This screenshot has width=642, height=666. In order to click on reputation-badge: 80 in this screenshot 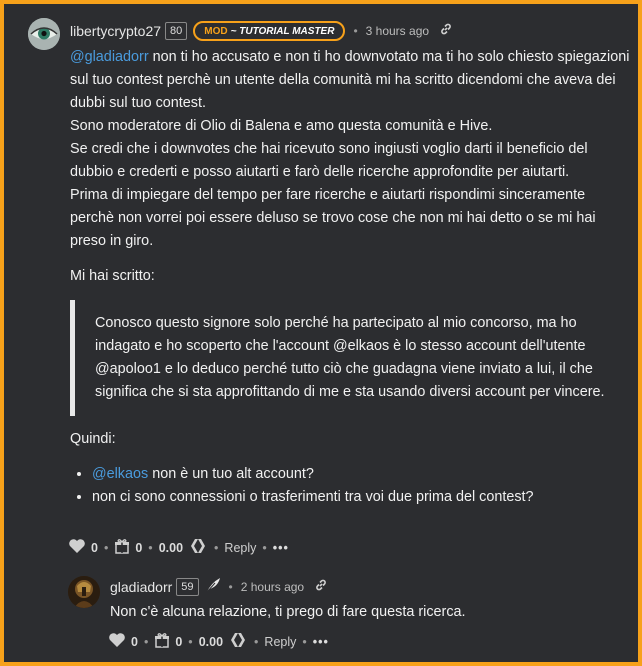, I will do `click(176, 31)`.